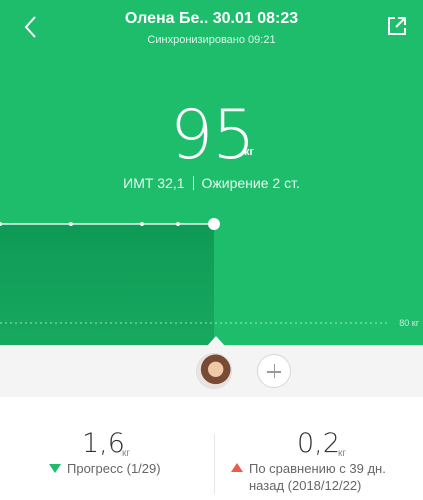 The height and width of the screenshot is (500, 423). What do you see at coordinates (274, 371) in the screenshot?
I see `add-user-button` at bounding box center [274, 371].